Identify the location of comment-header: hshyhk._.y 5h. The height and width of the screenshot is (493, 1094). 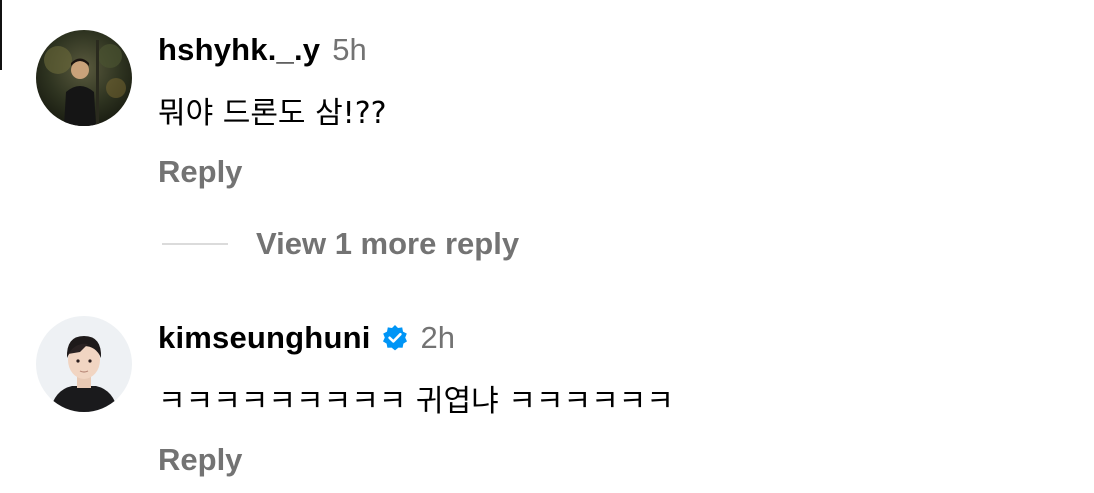
(262, 50).